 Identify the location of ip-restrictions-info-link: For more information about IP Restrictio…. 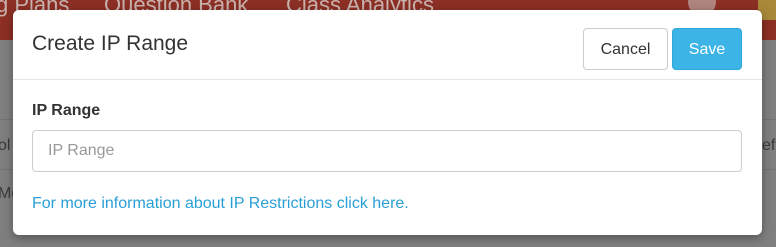
(220, 204).